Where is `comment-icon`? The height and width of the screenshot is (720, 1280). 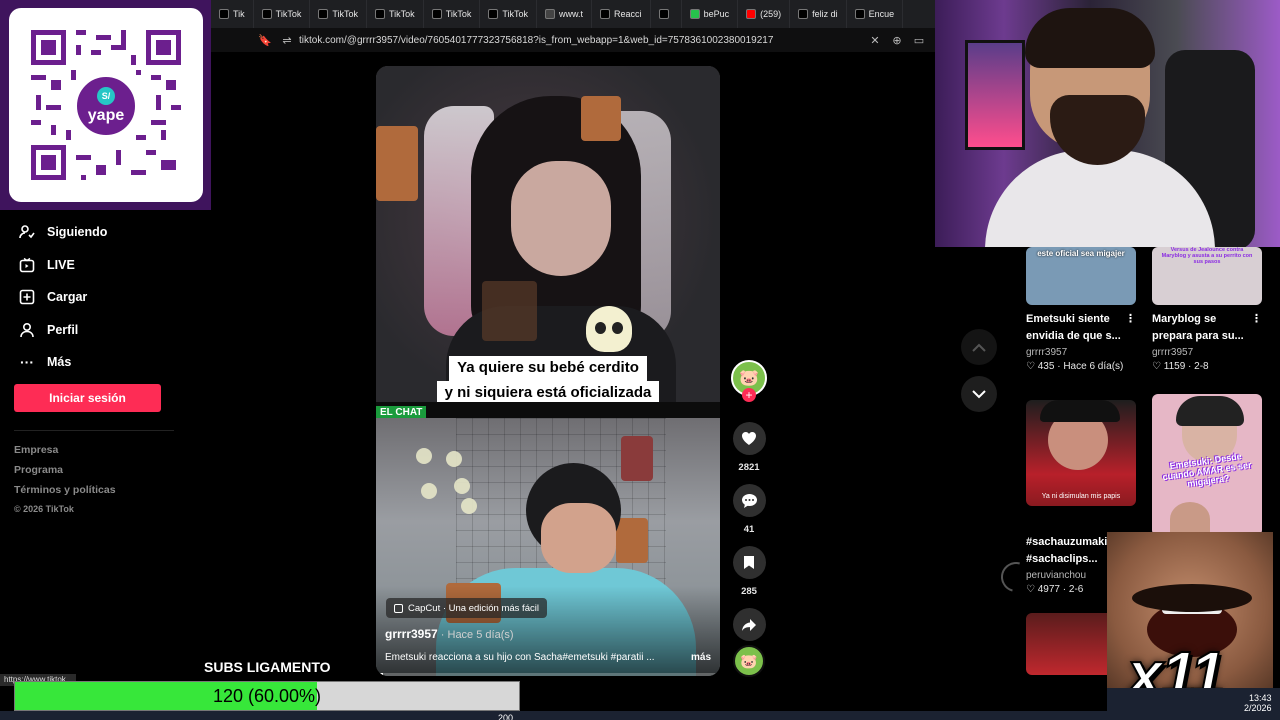
comment-icon is located at coordinates (749, 500).